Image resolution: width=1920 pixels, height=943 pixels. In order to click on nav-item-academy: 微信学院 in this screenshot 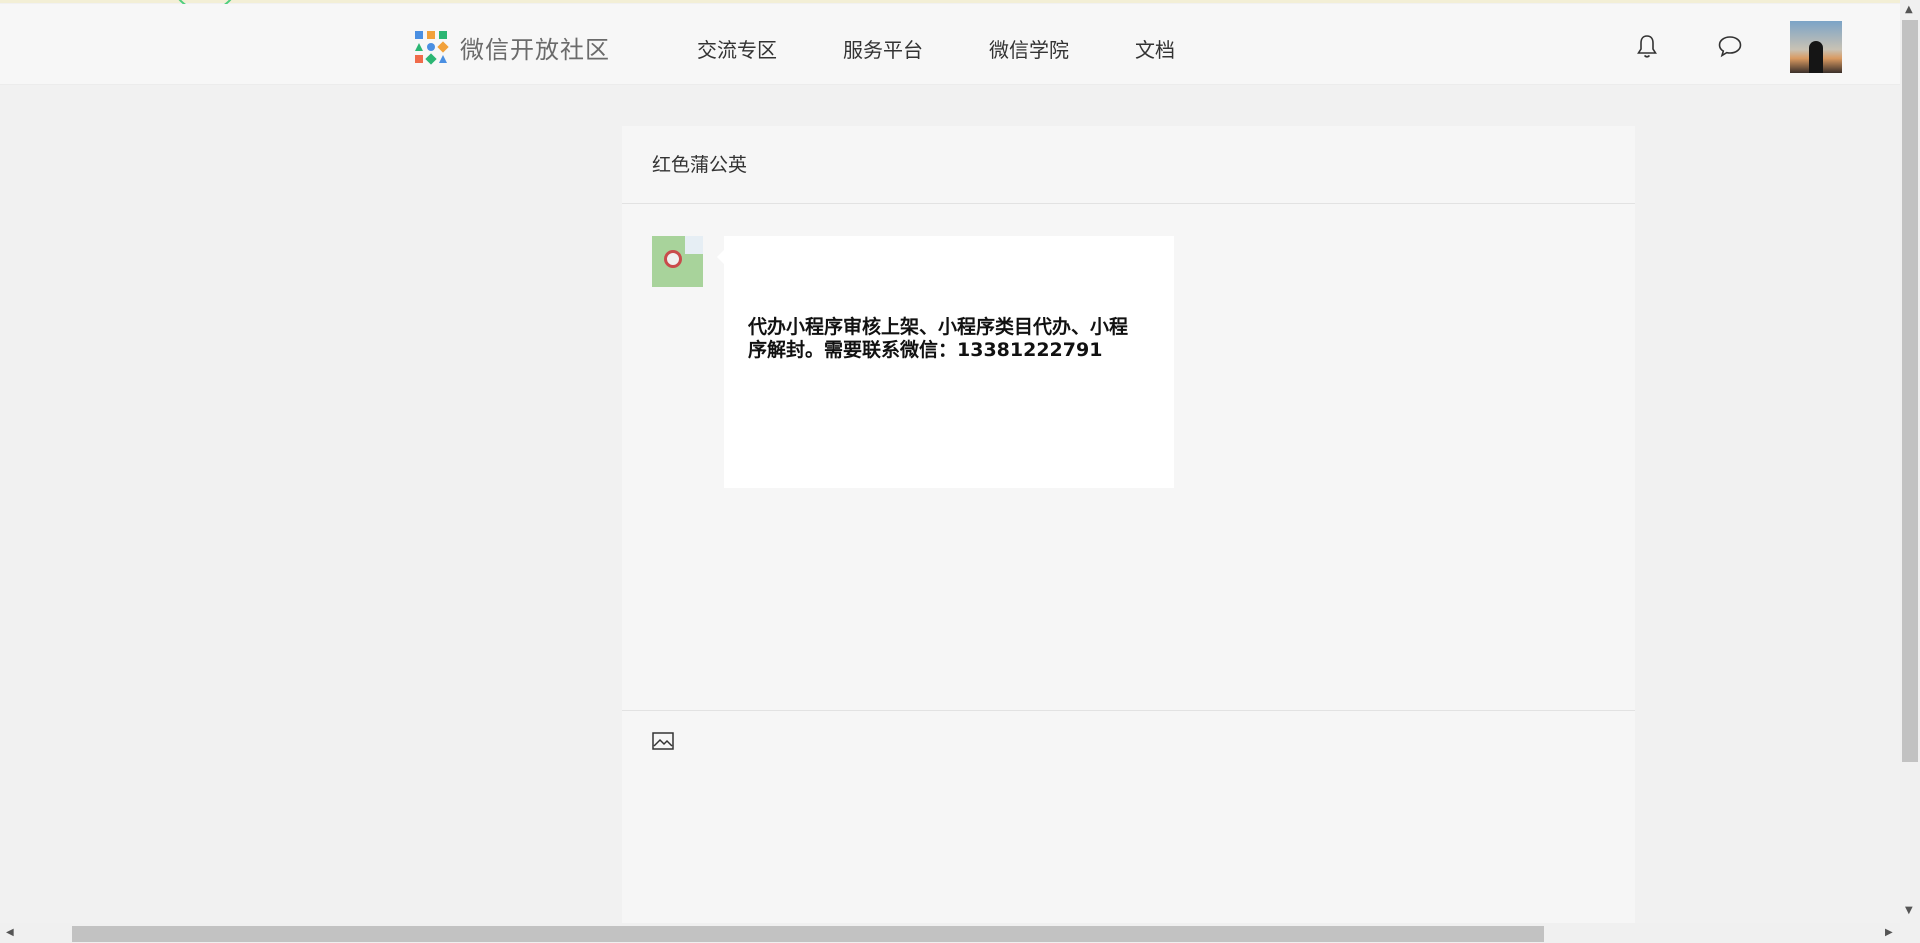, I will do `click(1029, 48)`.